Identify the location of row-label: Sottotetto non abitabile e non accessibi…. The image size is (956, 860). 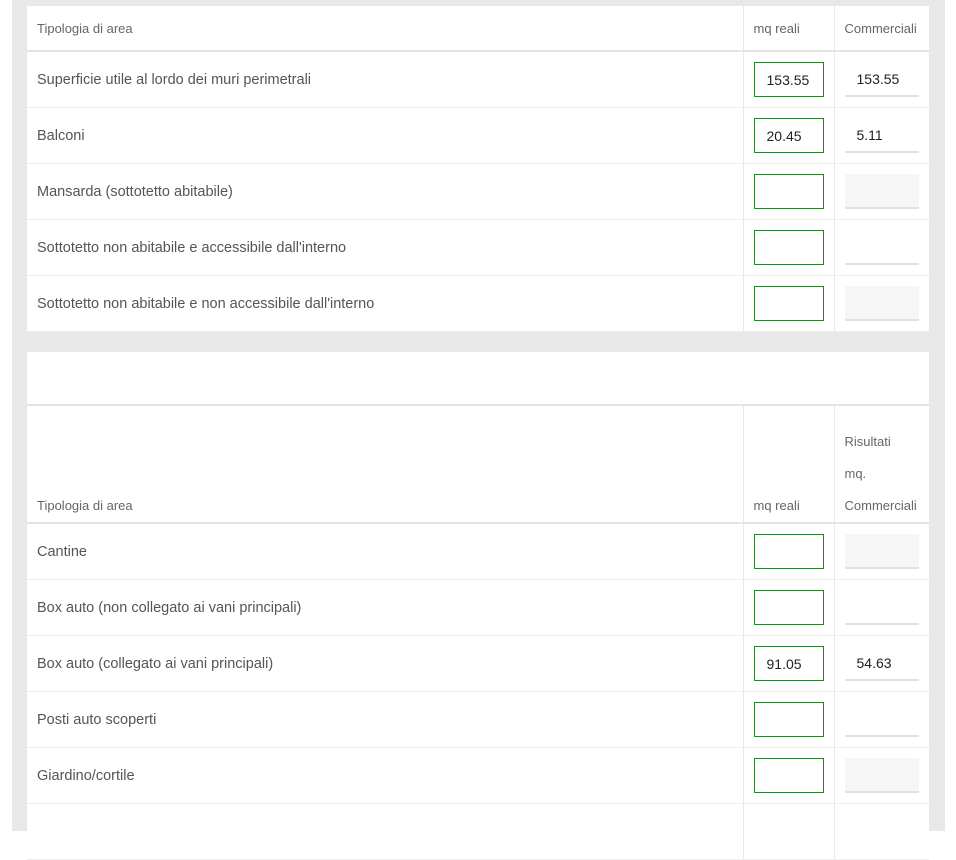
(385, 303).